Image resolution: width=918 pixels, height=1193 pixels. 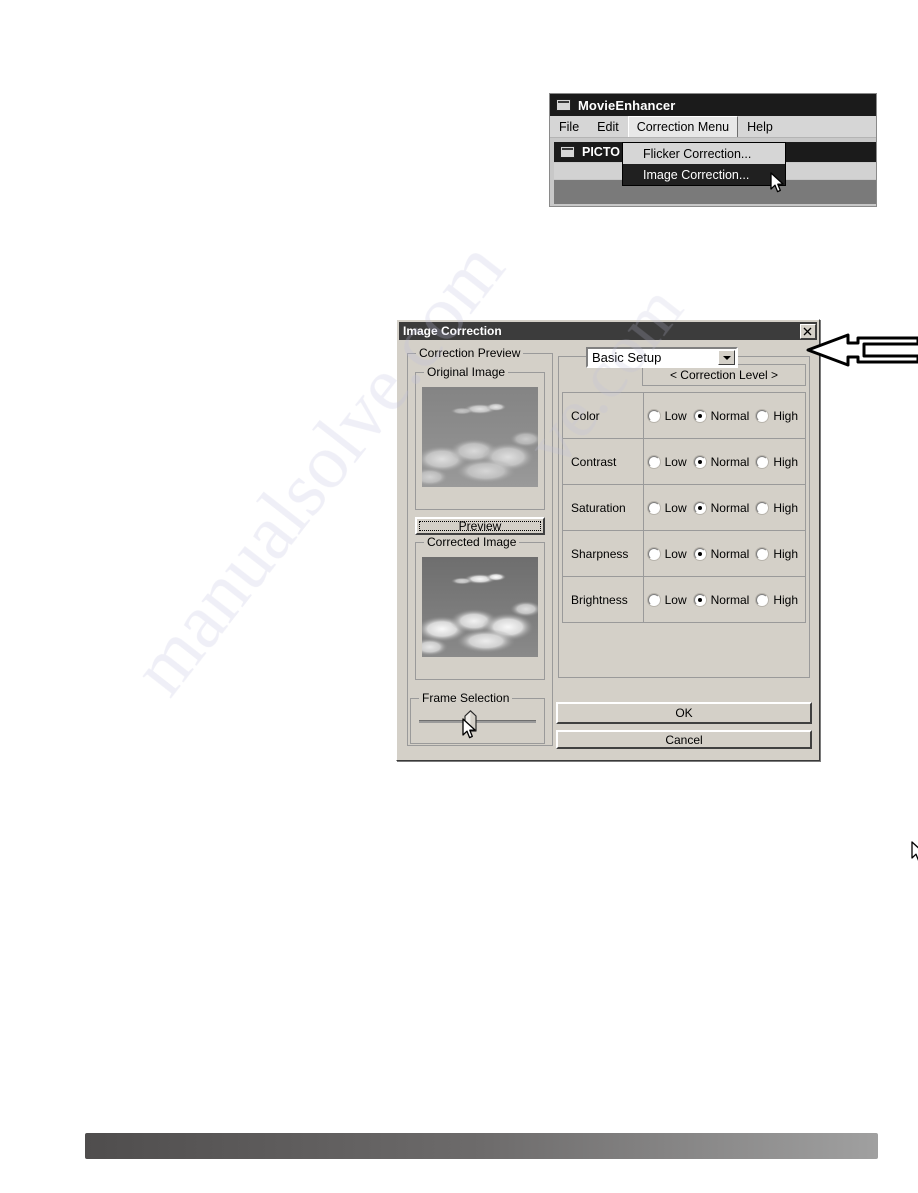 I want to click on footer-gradient-bar, so click(x=481, y=1146).